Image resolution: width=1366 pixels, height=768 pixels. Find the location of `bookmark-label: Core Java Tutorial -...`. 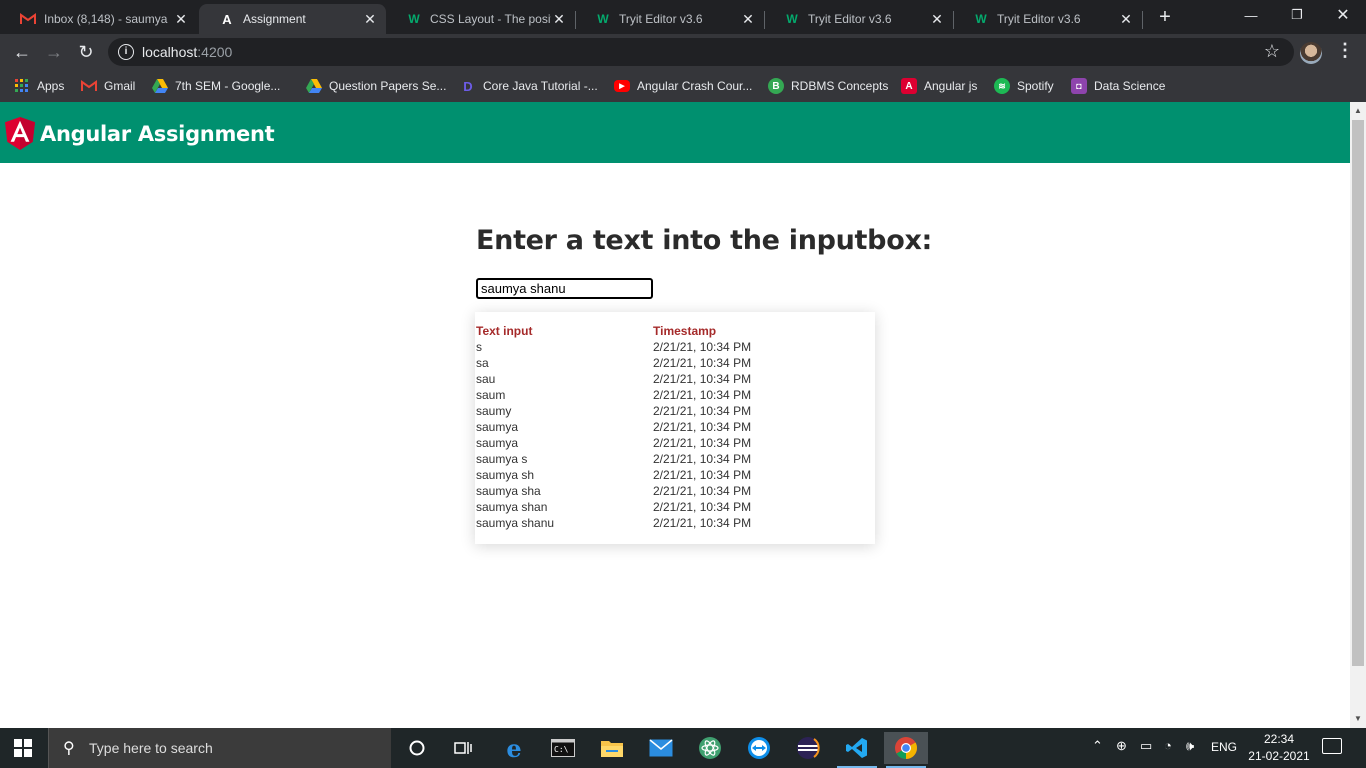

bookmark-label: Core Java Tutorial -... is located at coordinates (540, 86).